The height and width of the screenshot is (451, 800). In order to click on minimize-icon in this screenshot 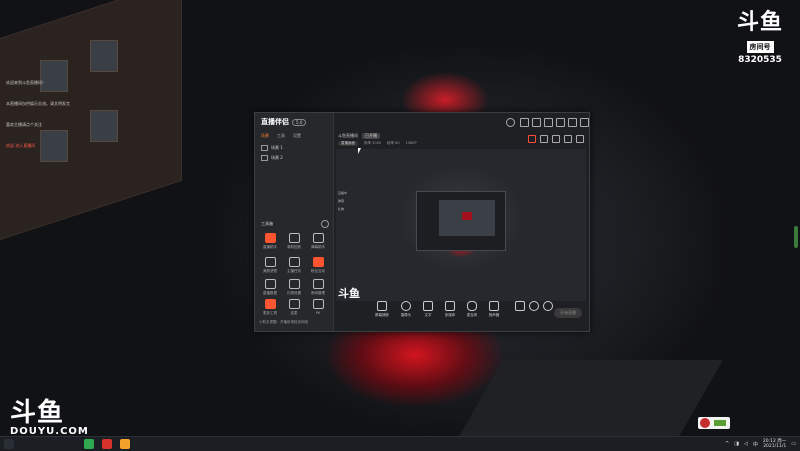, I will do `click(560, 122)`.